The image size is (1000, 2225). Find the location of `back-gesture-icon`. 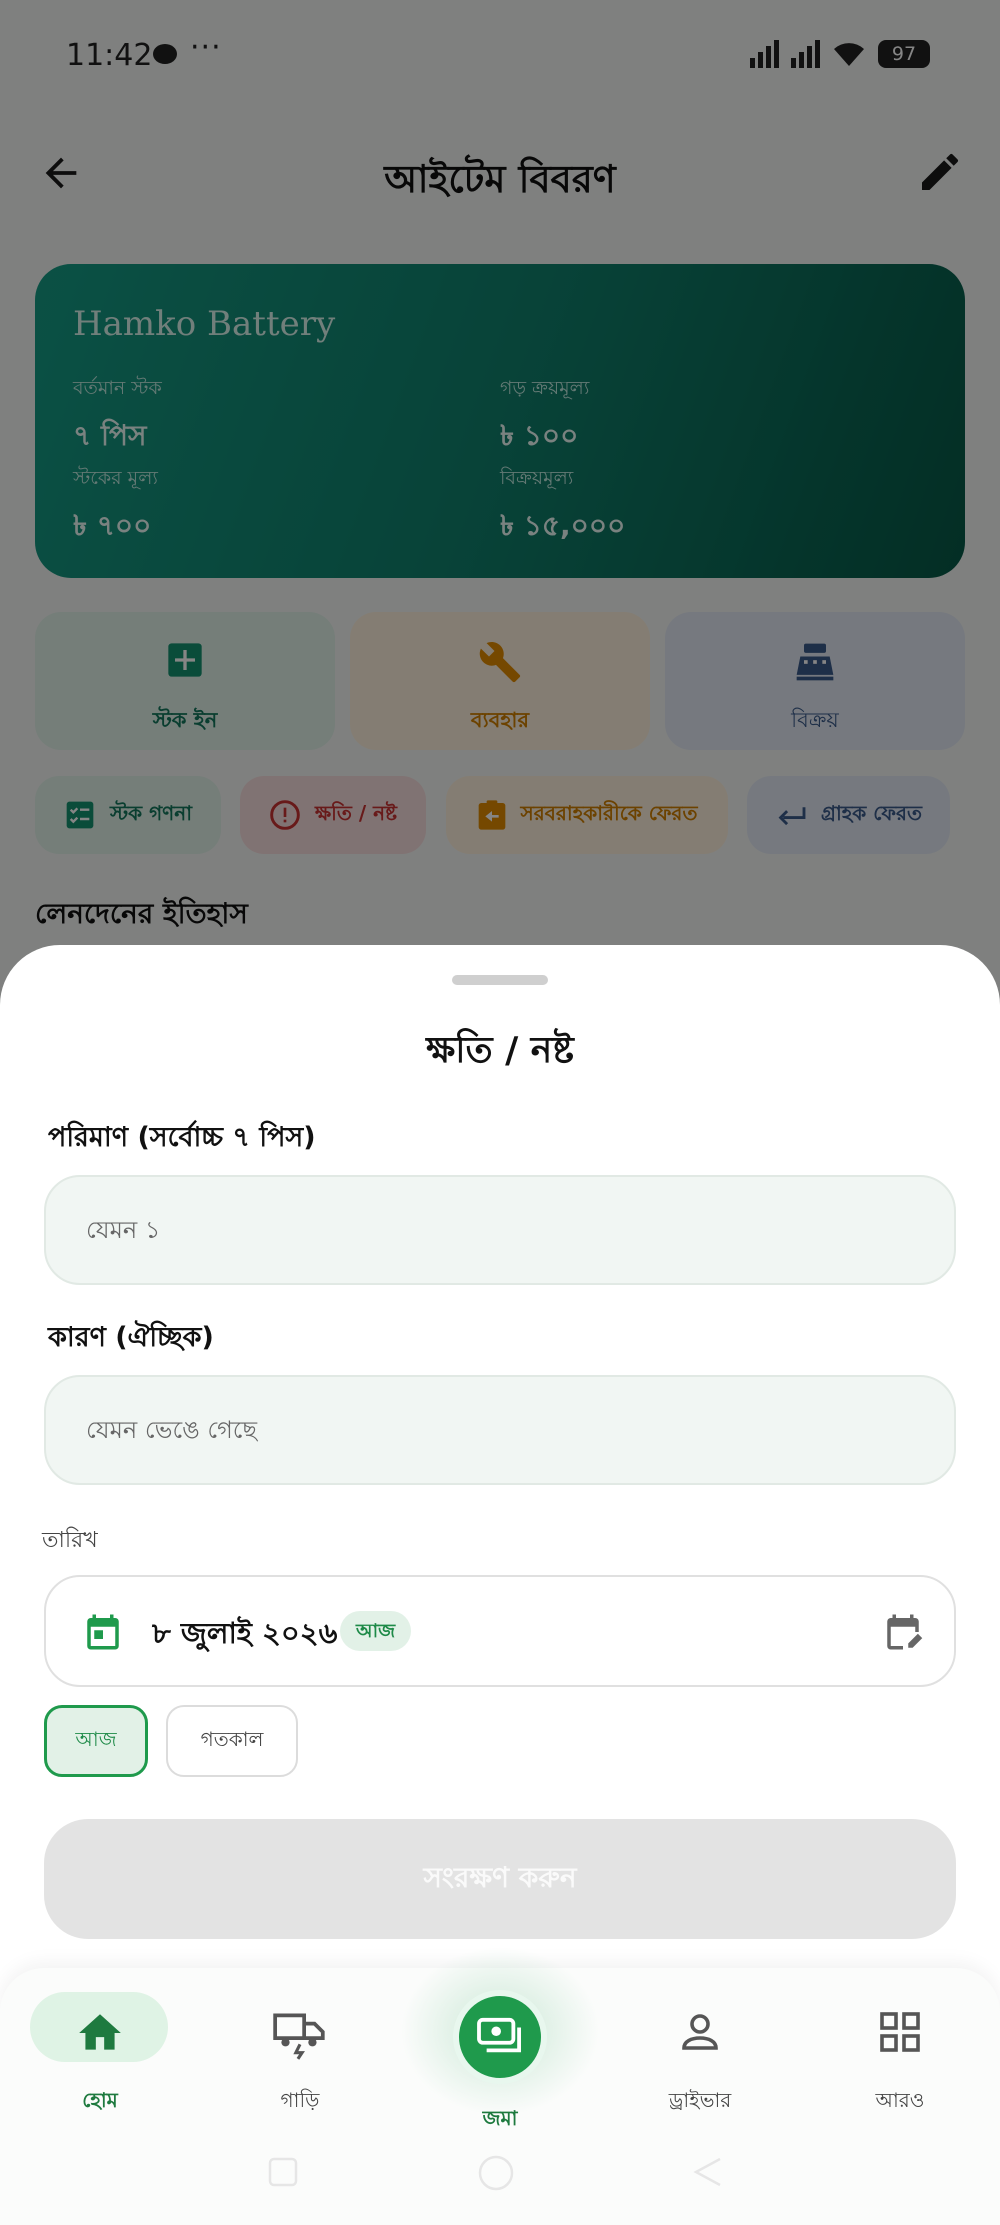

back-gesture-icon is located at coordinates (707, 2172).